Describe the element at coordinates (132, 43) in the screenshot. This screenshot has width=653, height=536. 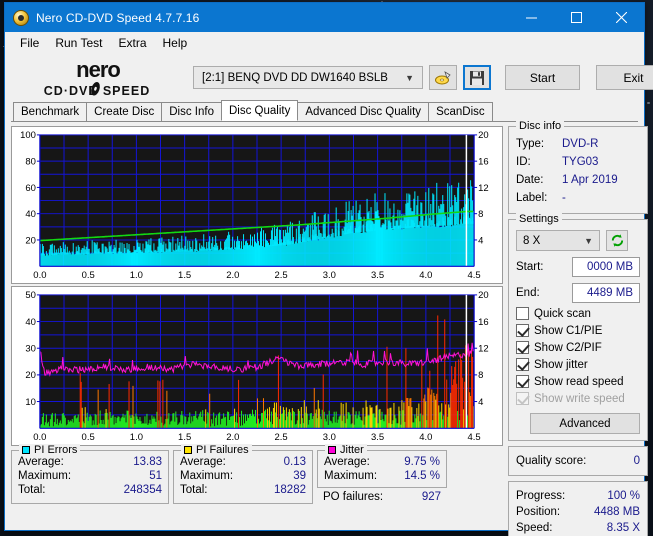
I see `menu-item-extra: Extra` at that location.